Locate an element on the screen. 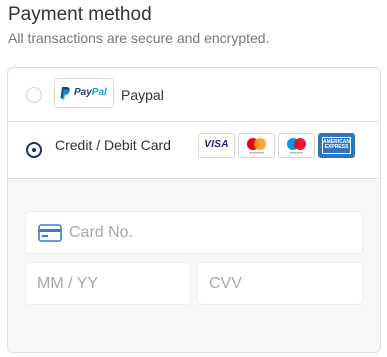 Image resolution: width=387 pixels, height=357 pixels. mastercard-logo-icon is located at coordinates (256, 145).